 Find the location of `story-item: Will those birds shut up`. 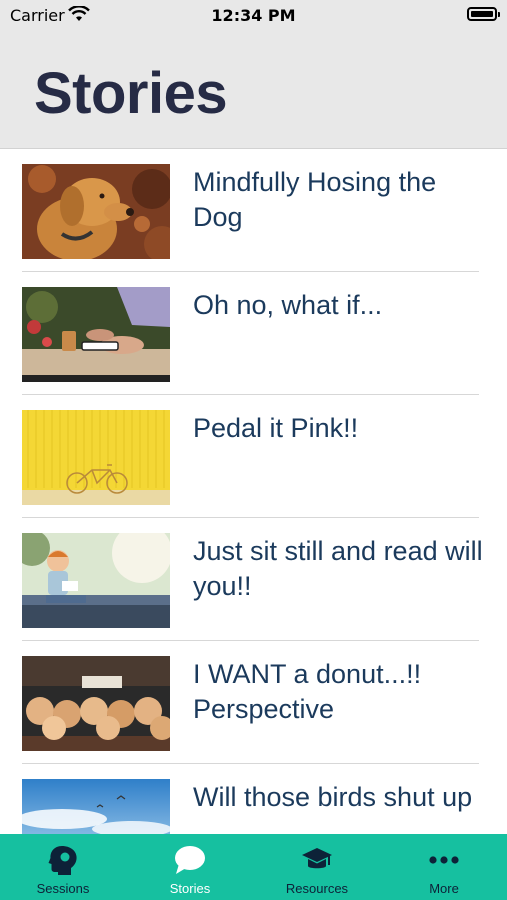

story-item: Will those birds shut up is located at coordinates (253, 799).